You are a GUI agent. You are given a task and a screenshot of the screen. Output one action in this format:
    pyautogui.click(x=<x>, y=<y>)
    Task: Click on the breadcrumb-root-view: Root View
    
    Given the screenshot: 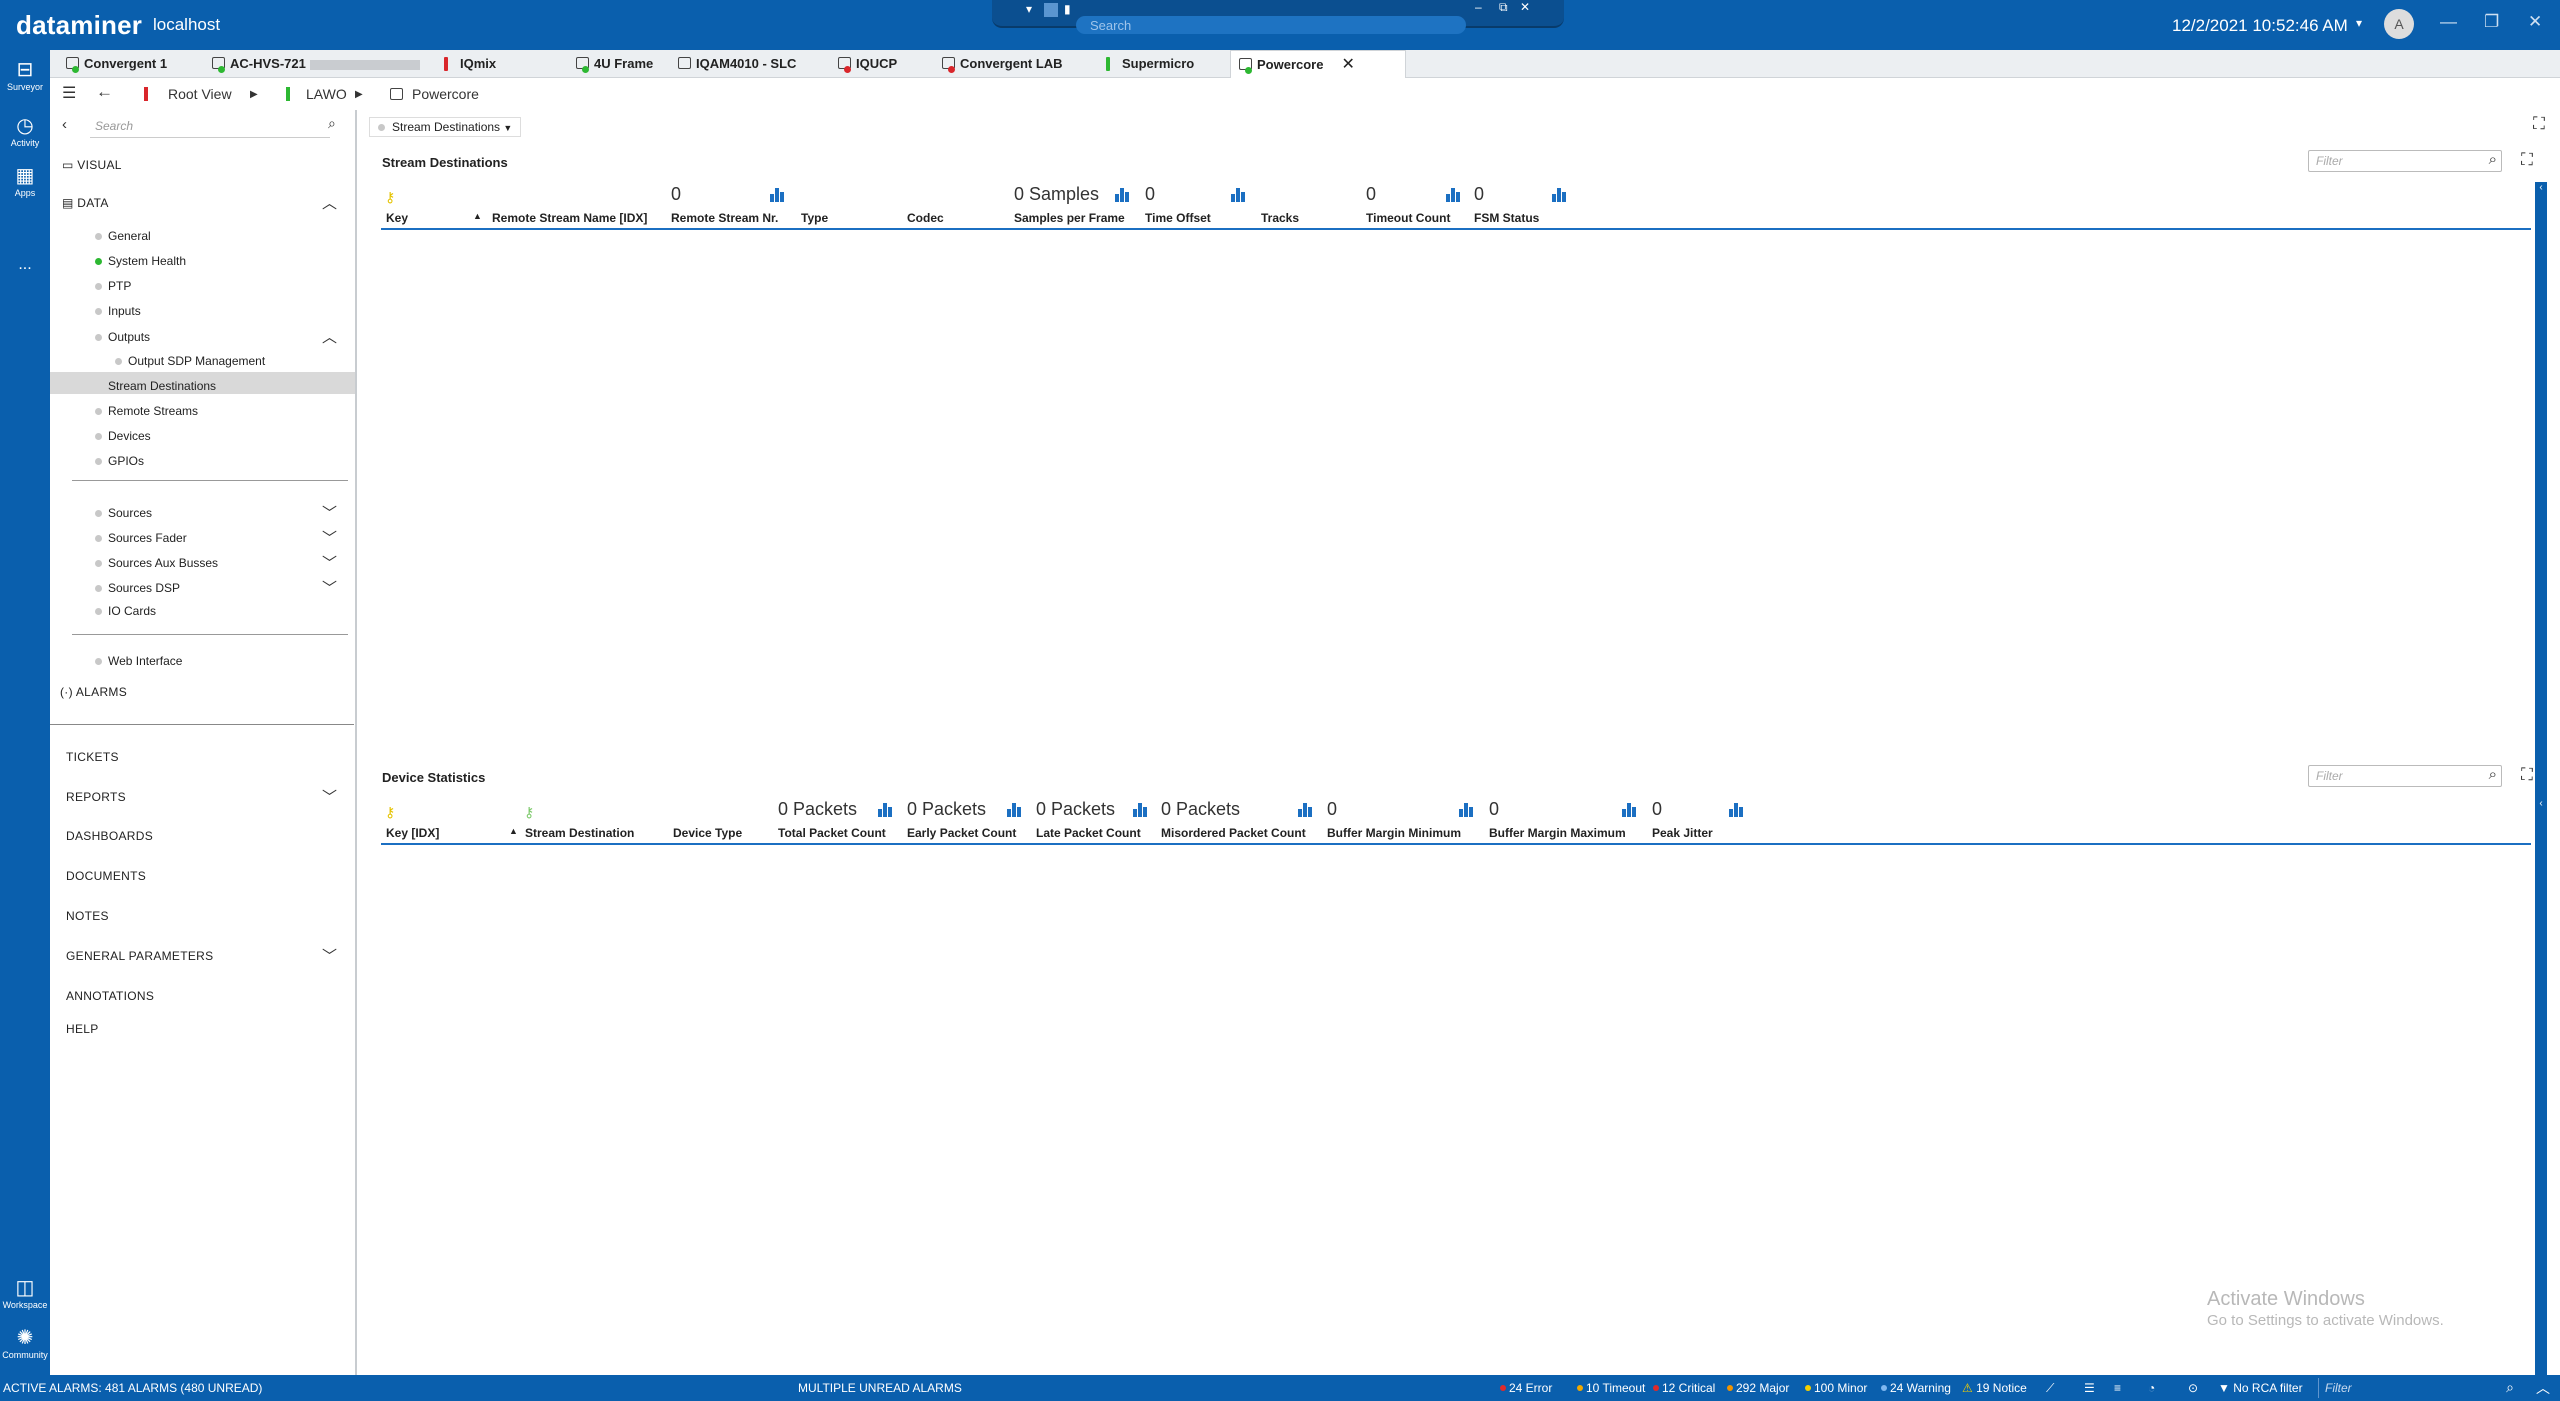 What is the action you would take?
    pyautogui.click(x=200, y=94)
    